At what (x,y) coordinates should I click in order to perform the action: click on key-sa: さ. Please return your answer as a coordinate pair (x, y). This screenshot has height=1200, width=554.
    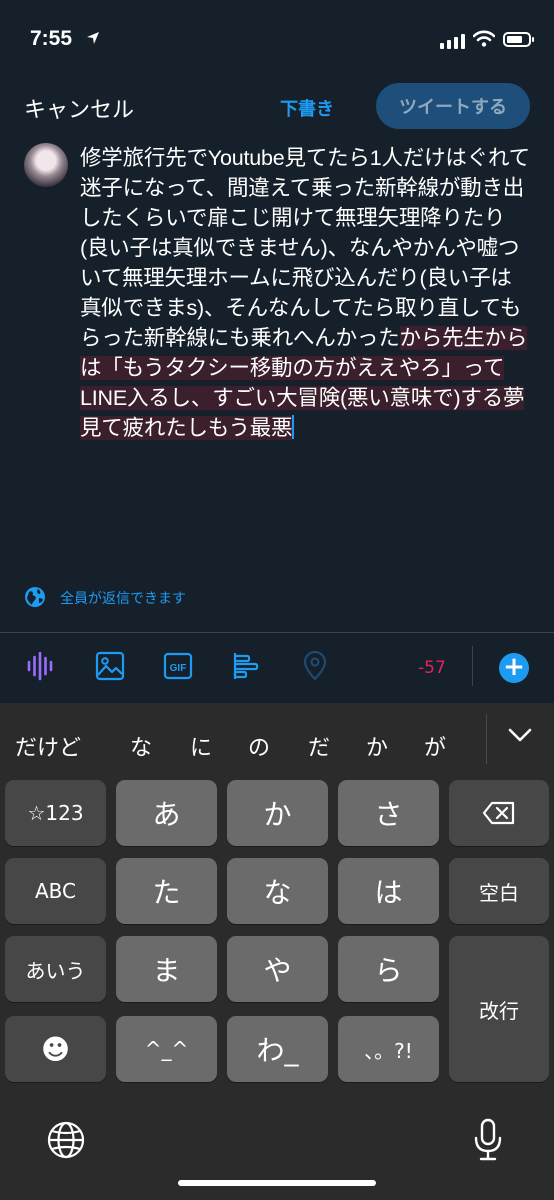
    Looking at the image, I should click on (388, 813).